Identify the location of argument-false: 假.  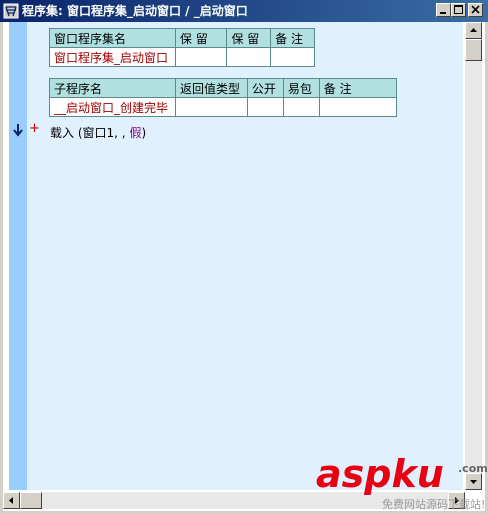
(135, 133).